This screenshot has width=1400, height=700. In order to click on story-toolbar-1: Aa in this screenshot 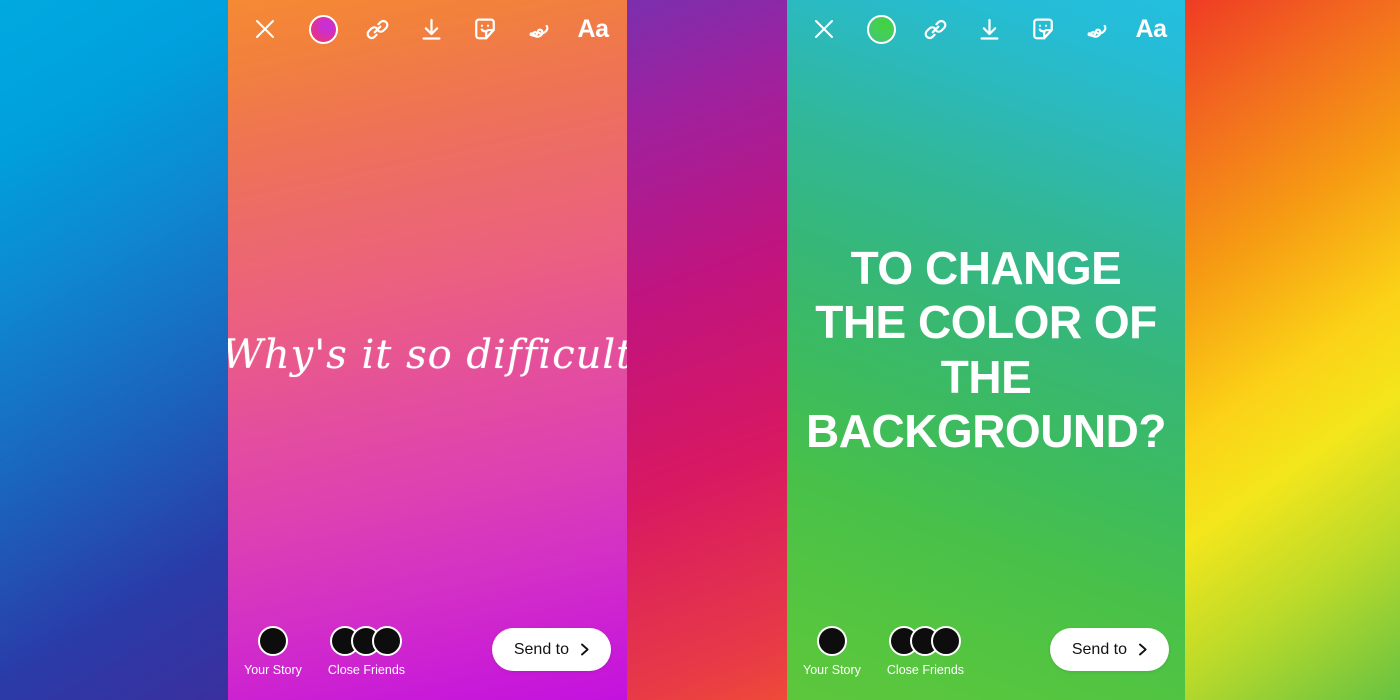, I will do `click(427, 29)`.